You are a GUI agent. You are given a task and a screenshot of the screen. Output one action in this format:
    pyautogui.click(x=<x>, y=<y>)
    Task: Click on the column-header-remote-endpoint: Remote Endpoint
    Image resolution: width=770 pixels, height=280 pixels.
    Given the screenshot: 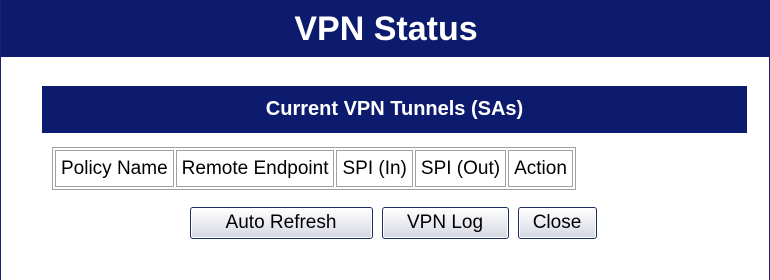 What is the action you would take?
    pyautogui.click(x=255, y=168)
    